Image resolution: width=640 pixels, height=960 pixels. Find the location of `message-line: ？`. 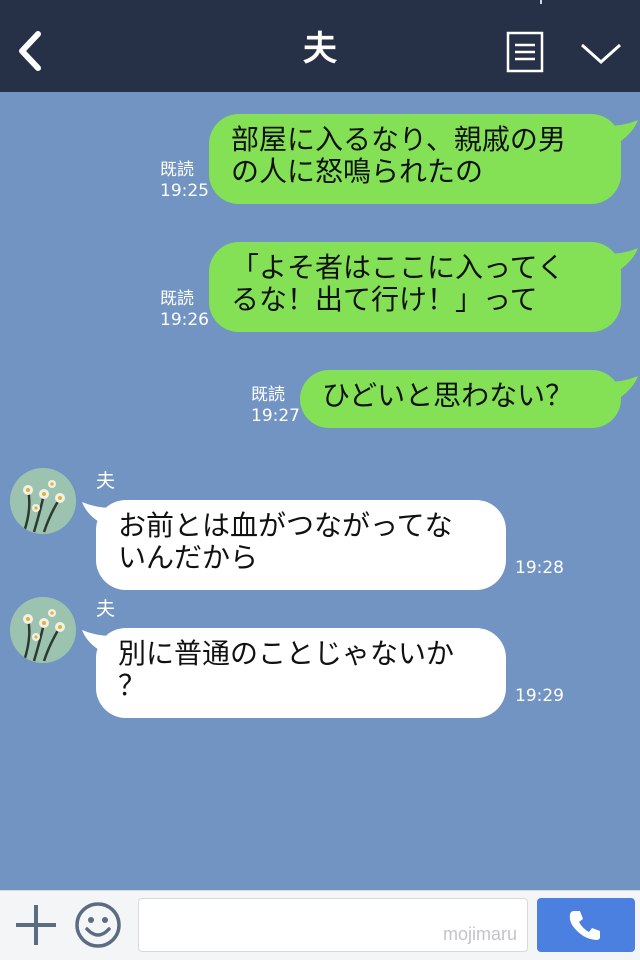

message-line: ？ is located at coordinates (132, 685).